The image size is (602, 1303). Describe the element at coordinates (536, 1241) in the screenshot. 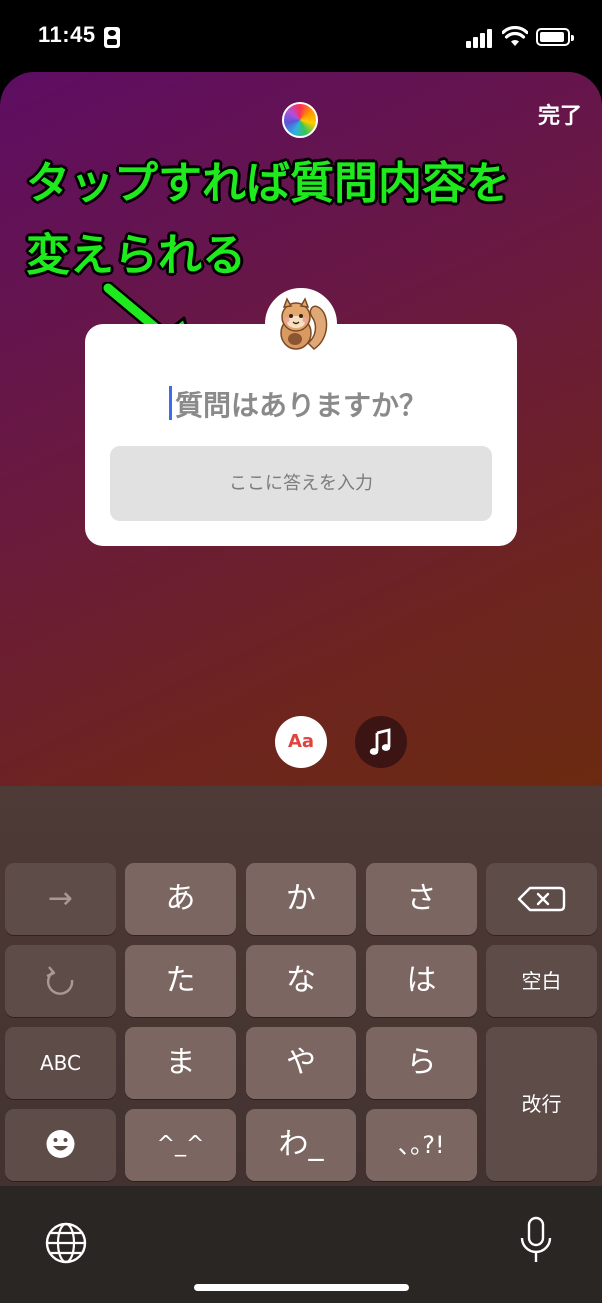

I see `microphone-icon` at that location.